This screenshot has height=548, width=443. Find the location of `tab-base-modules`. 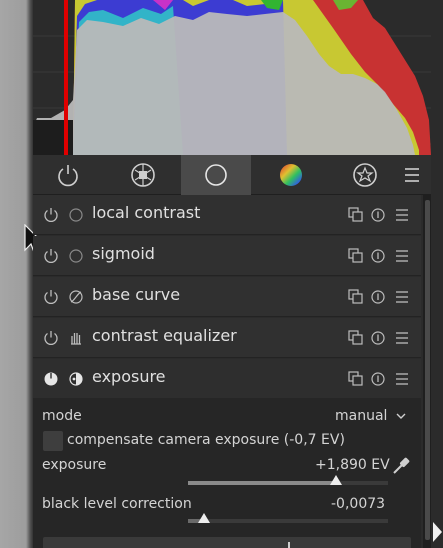

tab-base-modules is located at coordinates (143, 175).